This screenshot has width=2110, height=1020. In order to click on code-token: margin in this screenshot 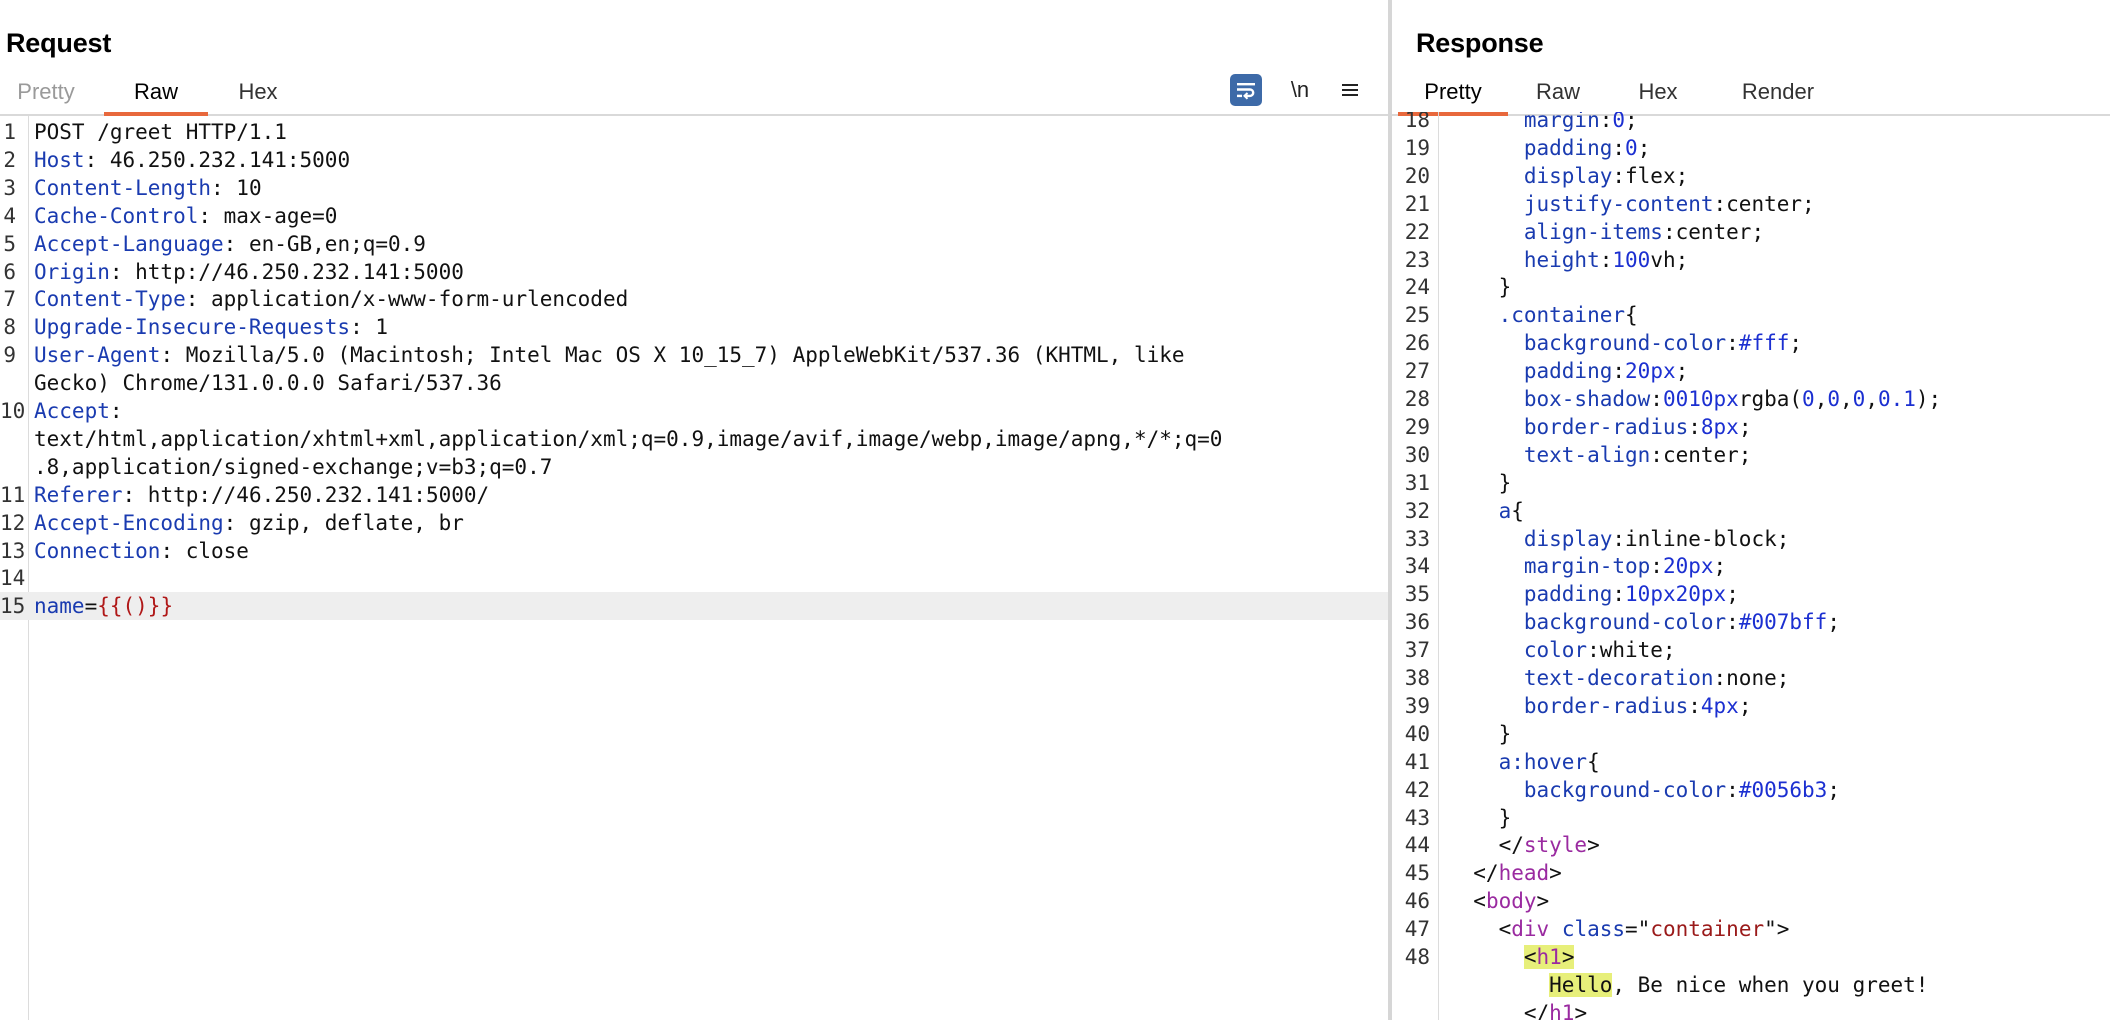, I will do `click(1561, 122)`.